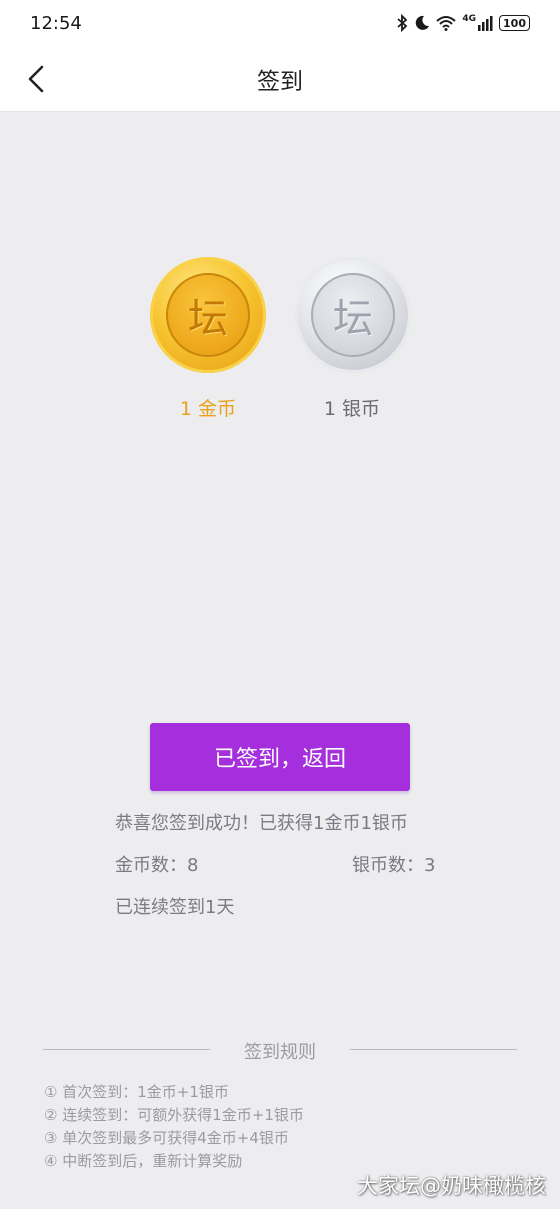  What do you see at coordinates (126, 1049) in the screenshot?
I see `rules-divider-left` at bounding box center [126, 1049].